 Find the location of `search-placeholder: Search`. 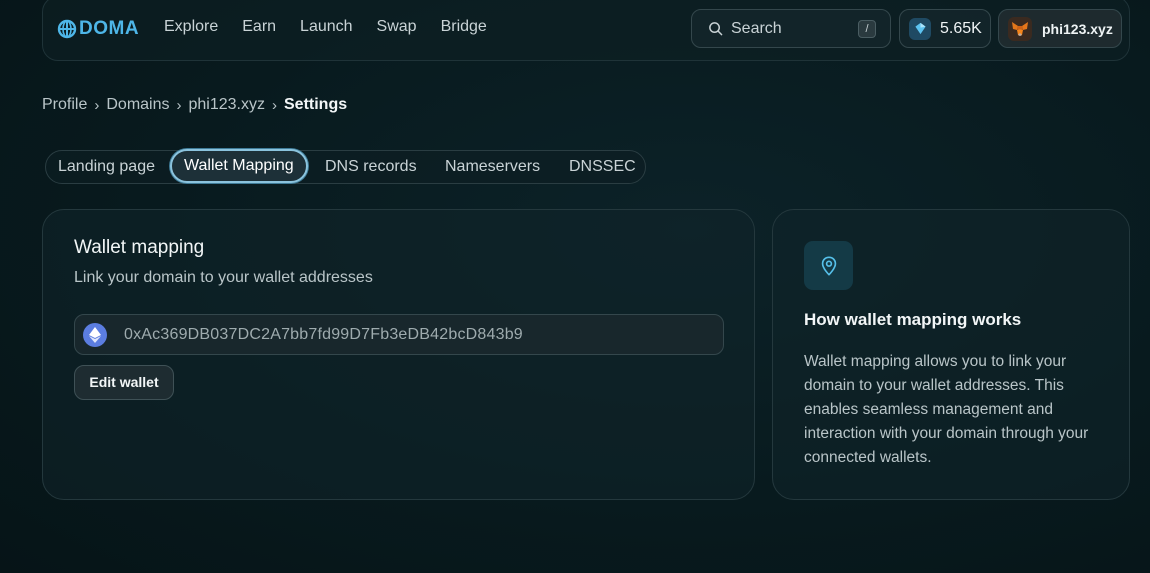

search-placeholder: Search is located at coordinates (756, 28).